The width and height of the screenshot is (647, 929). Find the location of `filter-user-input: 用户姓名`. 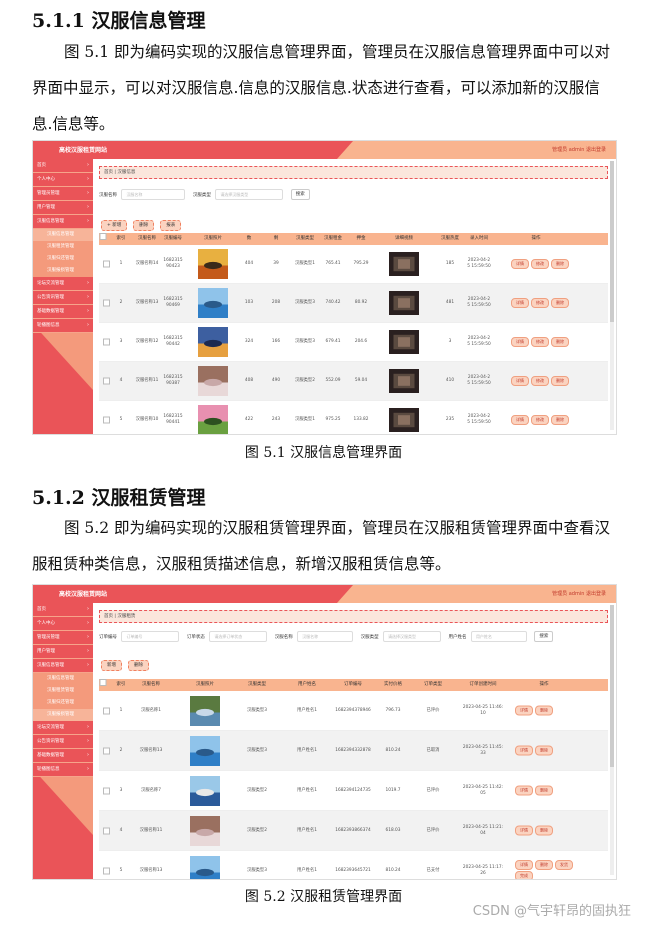

filter-user-input: 用户姓名 is located at coordinates (498, 636).